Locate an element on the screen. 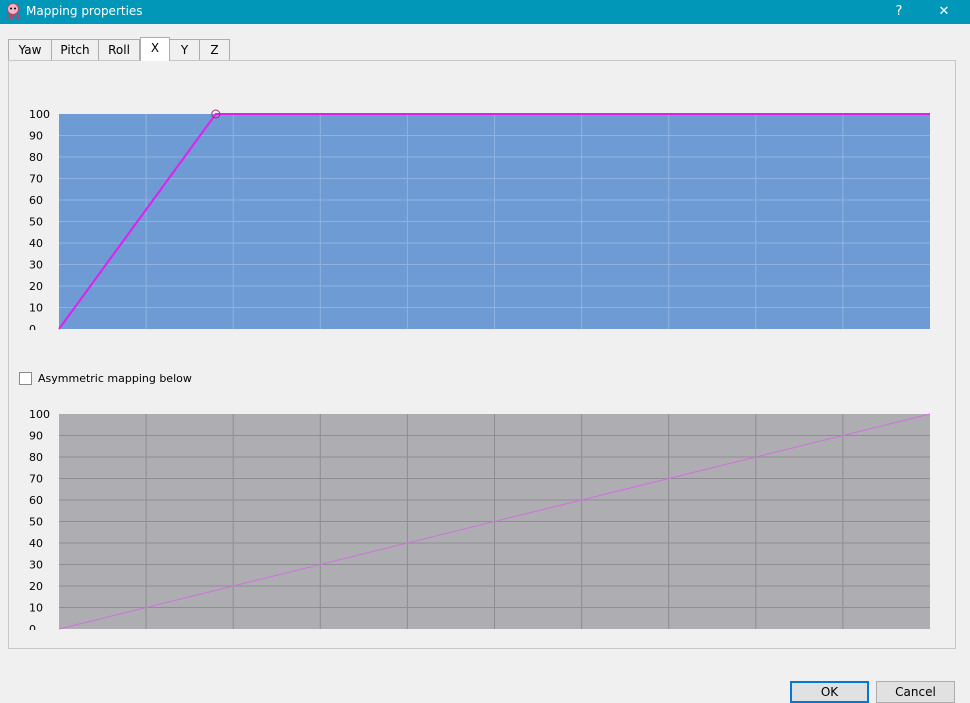  upper-y-tick-label: 30 is located at coordinates (36, 265).